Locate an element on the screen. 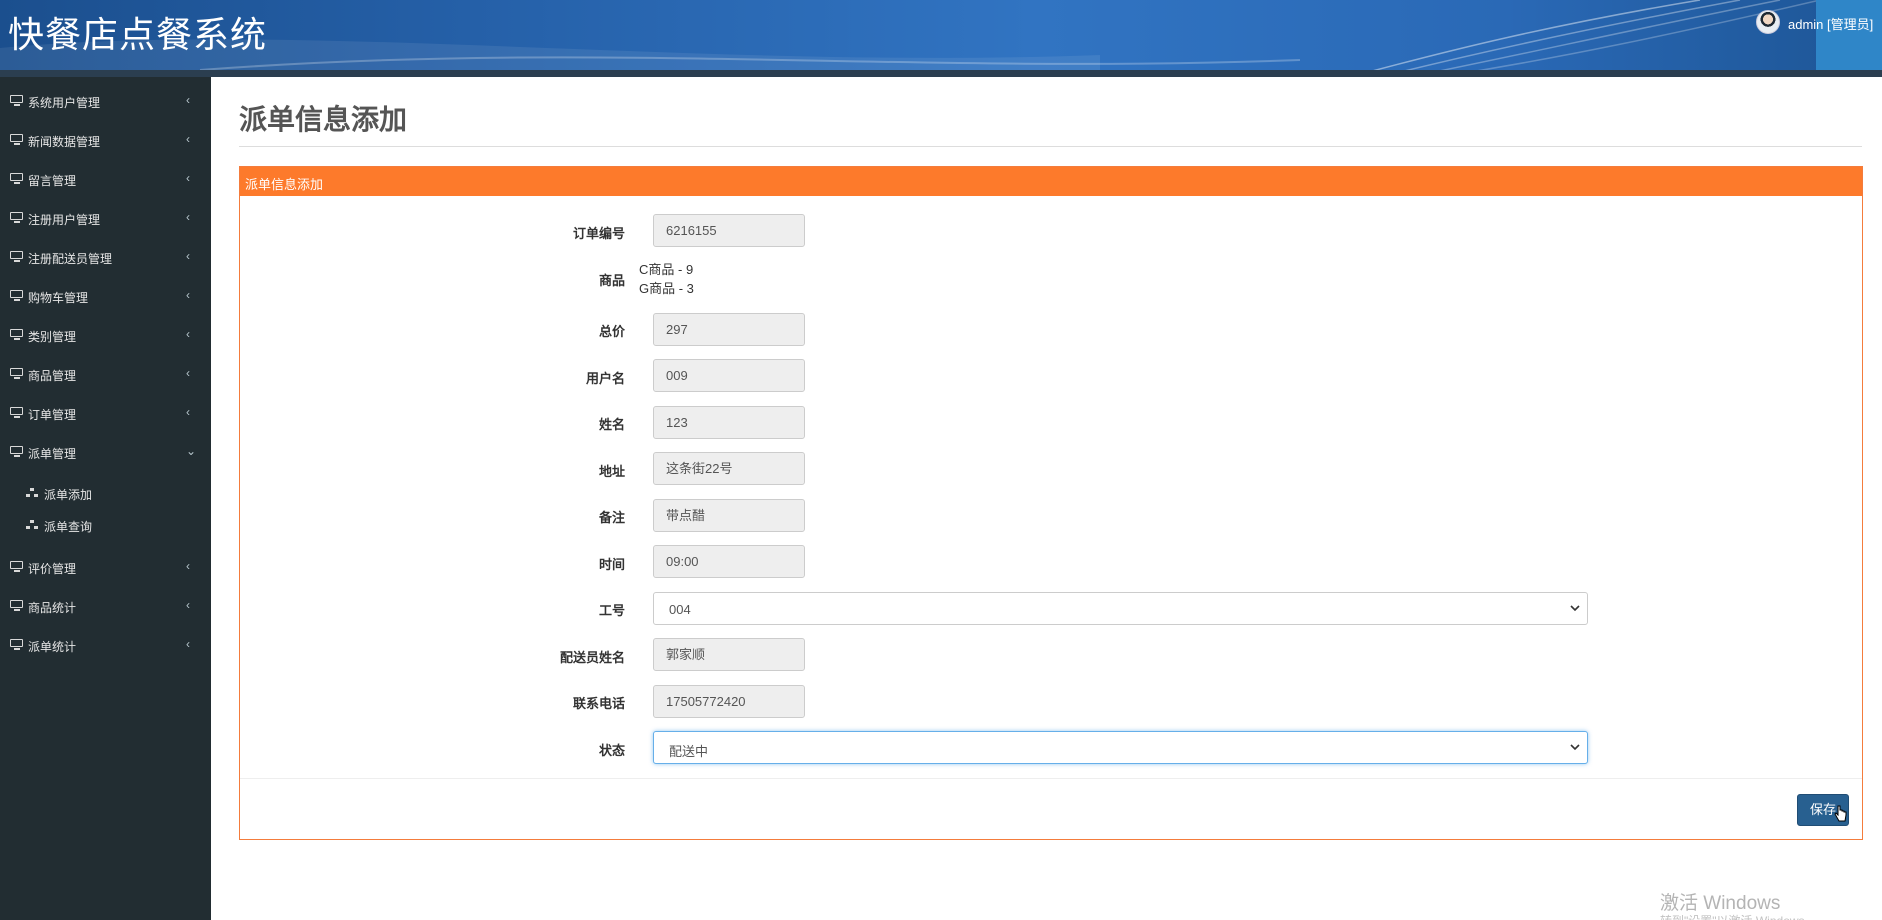 This screenshot has width=1882, height=920. chevron-down-icon: ⌄ is located at coordinates (191, 451).